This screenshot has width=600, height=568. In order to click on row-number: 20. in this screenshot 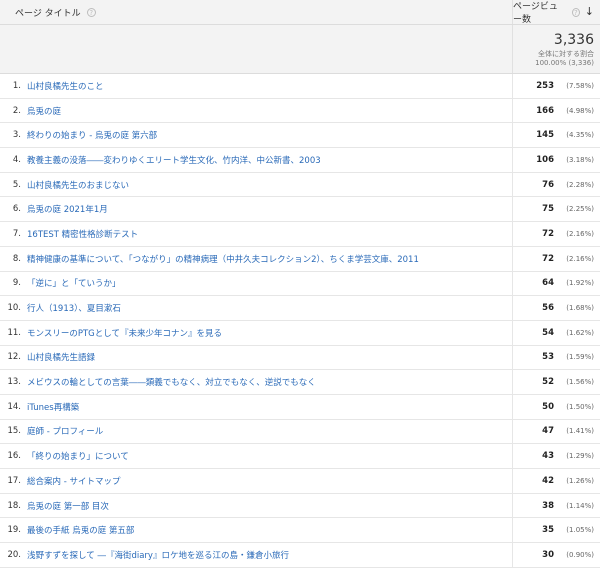, I will do `click(14, 554)`.